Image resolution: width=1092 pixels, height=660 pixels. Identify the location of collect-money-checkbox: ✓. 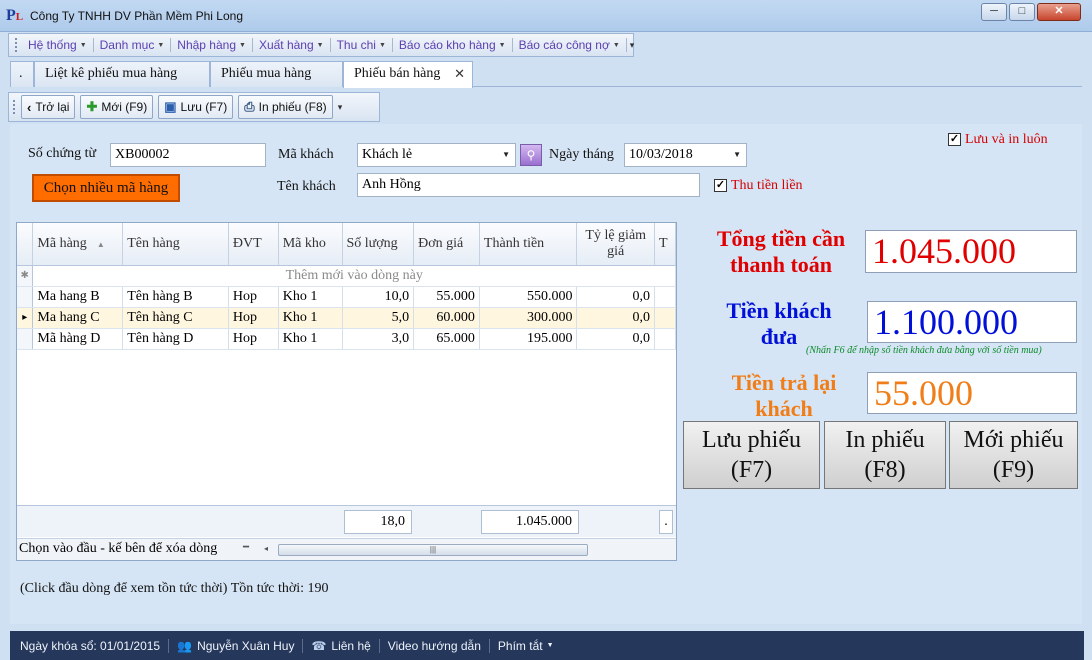
(720, 185).